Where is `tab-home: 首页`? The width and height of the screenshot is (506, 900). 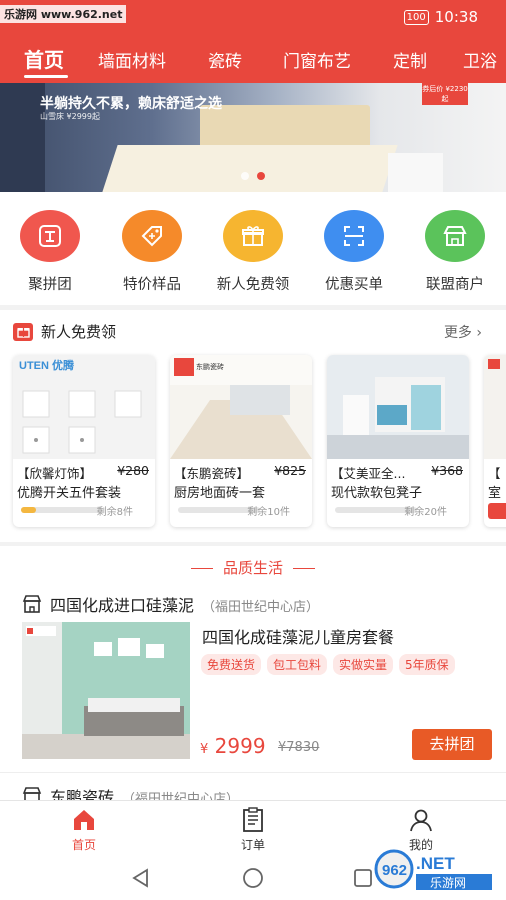 tab-home: 首页 is located at coordinates (44, 58).